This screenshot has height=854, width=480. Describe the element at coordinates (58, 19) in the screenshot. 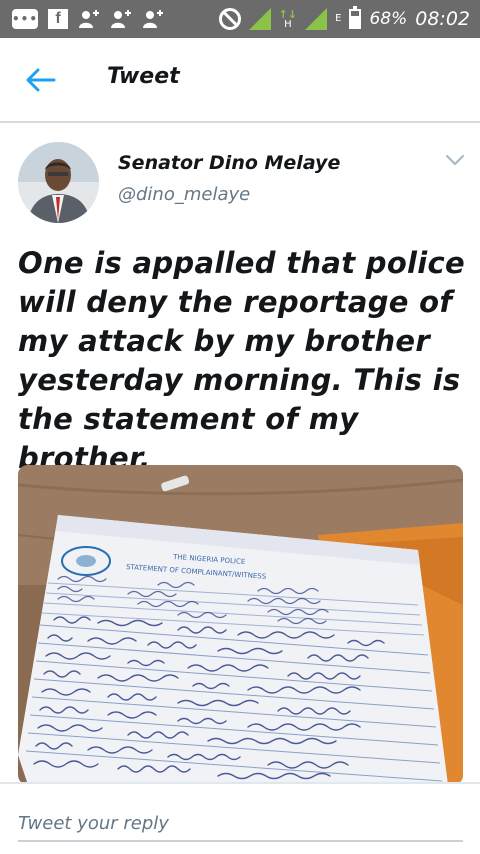

I see `facebook-icon: f` at that location.